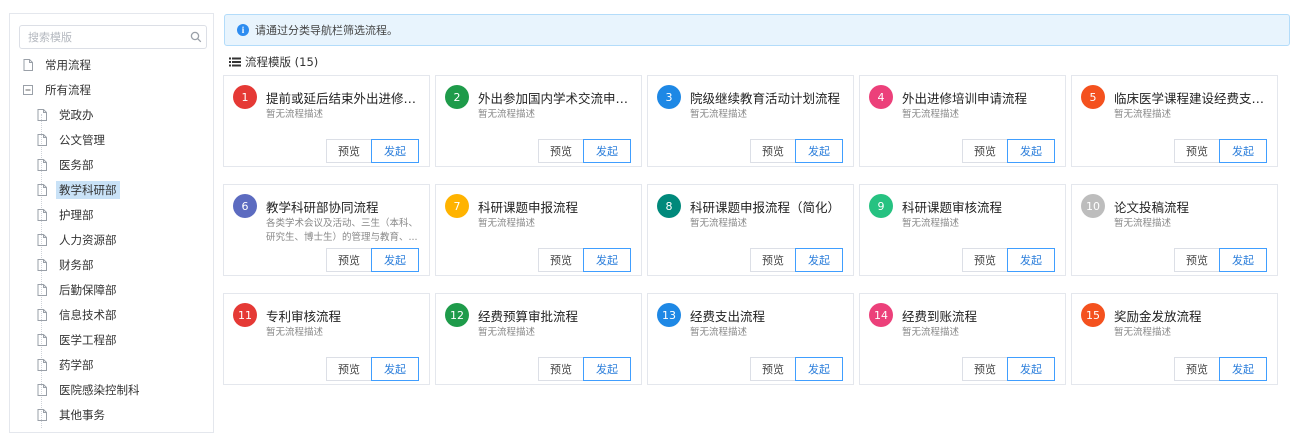 The height and width of the screenshot is (448, 1301). Describe the element at coordinates (962, 230) in the screenshot. I see `template-card: 9 科研课题审核流程 暂无流程描述 预览 发起` at that location.